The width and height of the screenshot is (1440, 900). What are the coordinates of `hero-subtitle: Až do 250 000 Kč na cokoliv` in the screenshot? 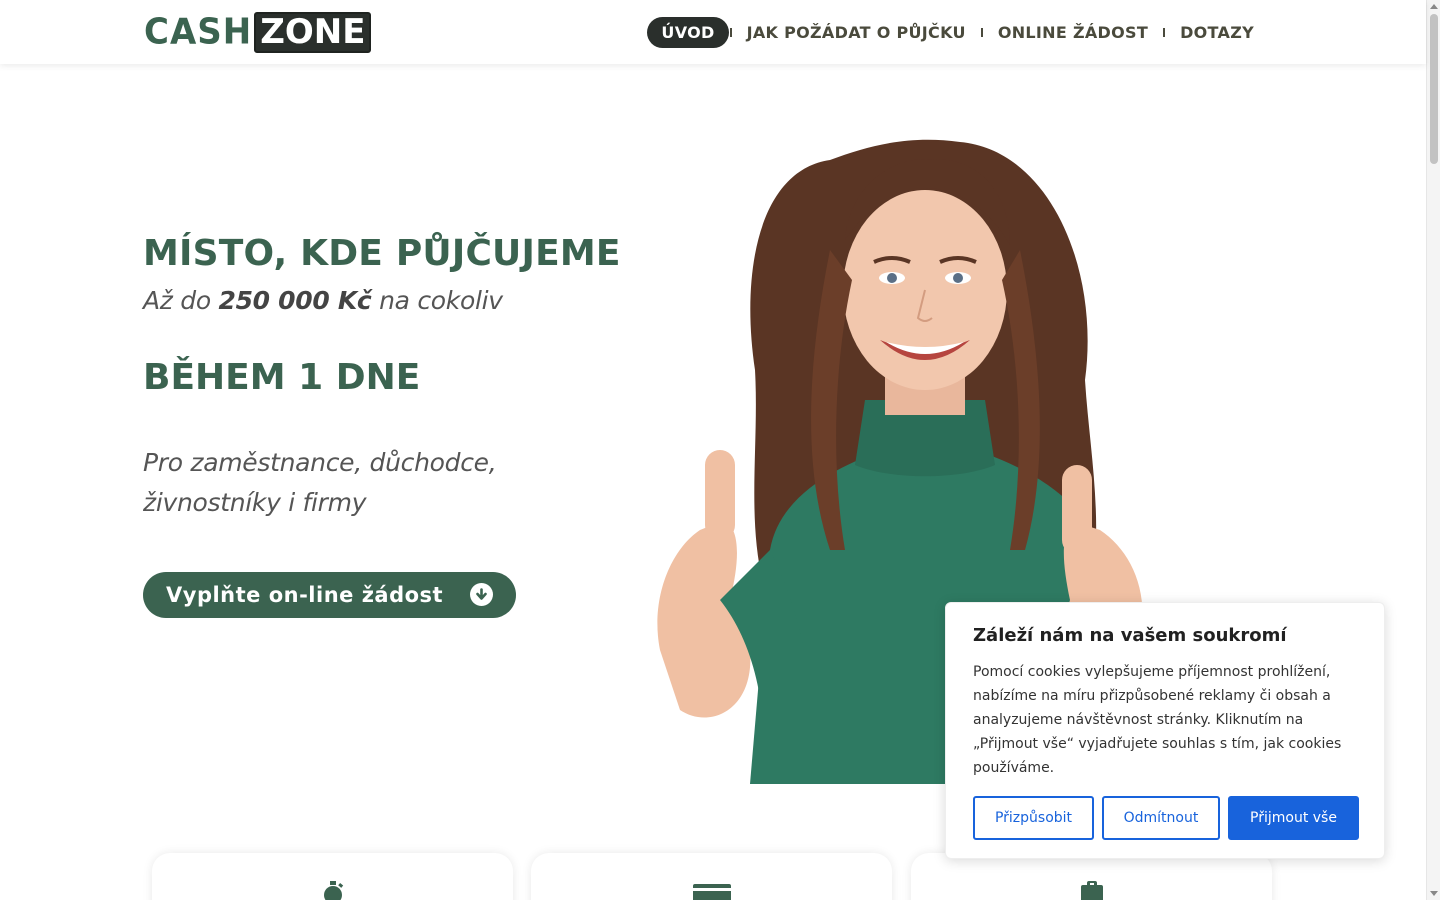 It's located at (323, 300).